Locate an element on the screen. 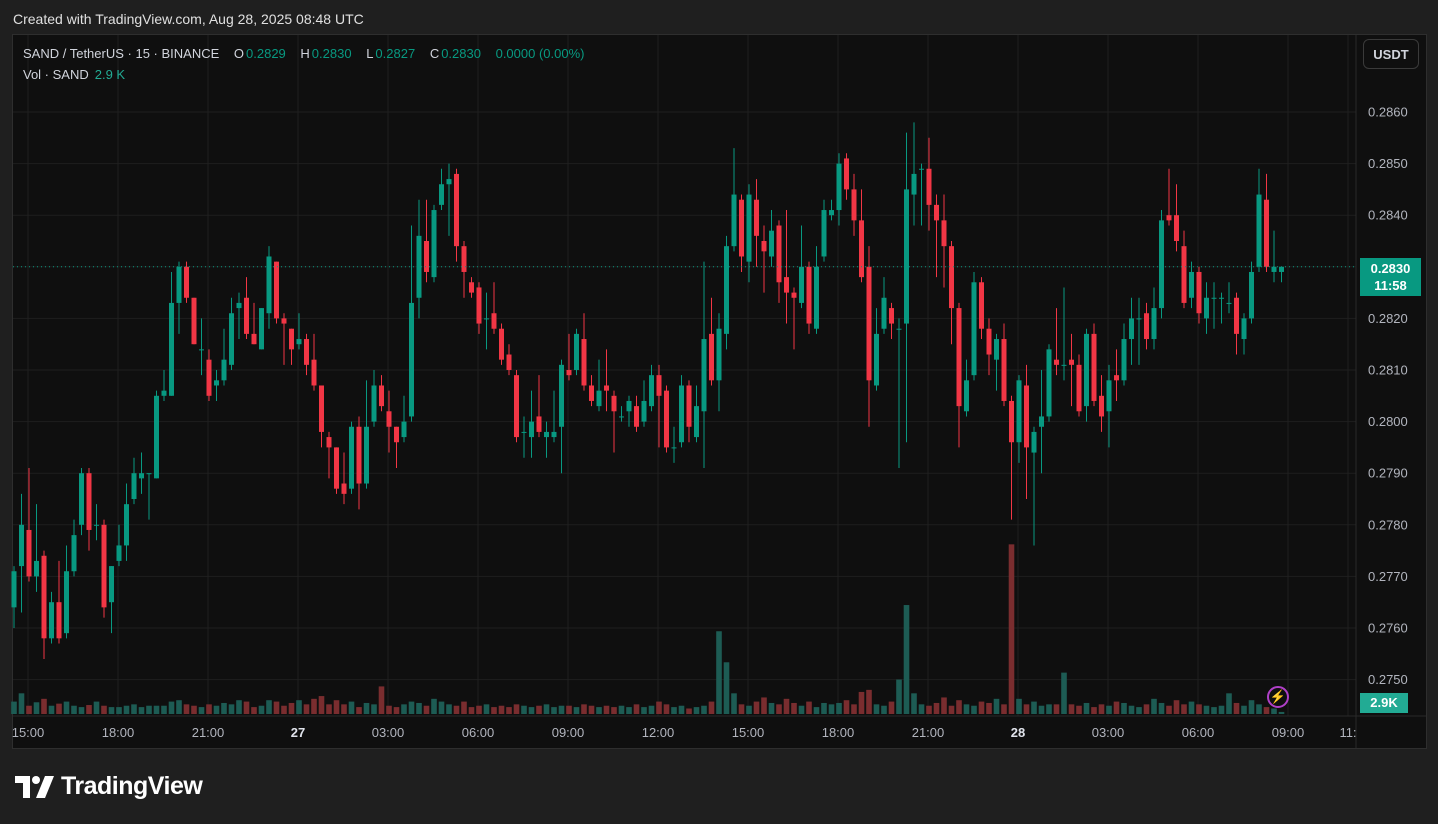 The image size is (1438, 824). price-tick-label: 0.2850 is located at coordinates (1388, 163).